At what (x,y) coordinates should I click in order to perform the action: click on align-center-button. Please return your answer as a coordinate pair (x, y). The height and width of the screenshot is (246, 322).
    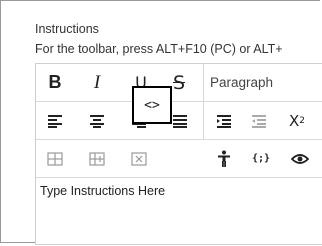
    Looking at the image, I should click on (97, 120).